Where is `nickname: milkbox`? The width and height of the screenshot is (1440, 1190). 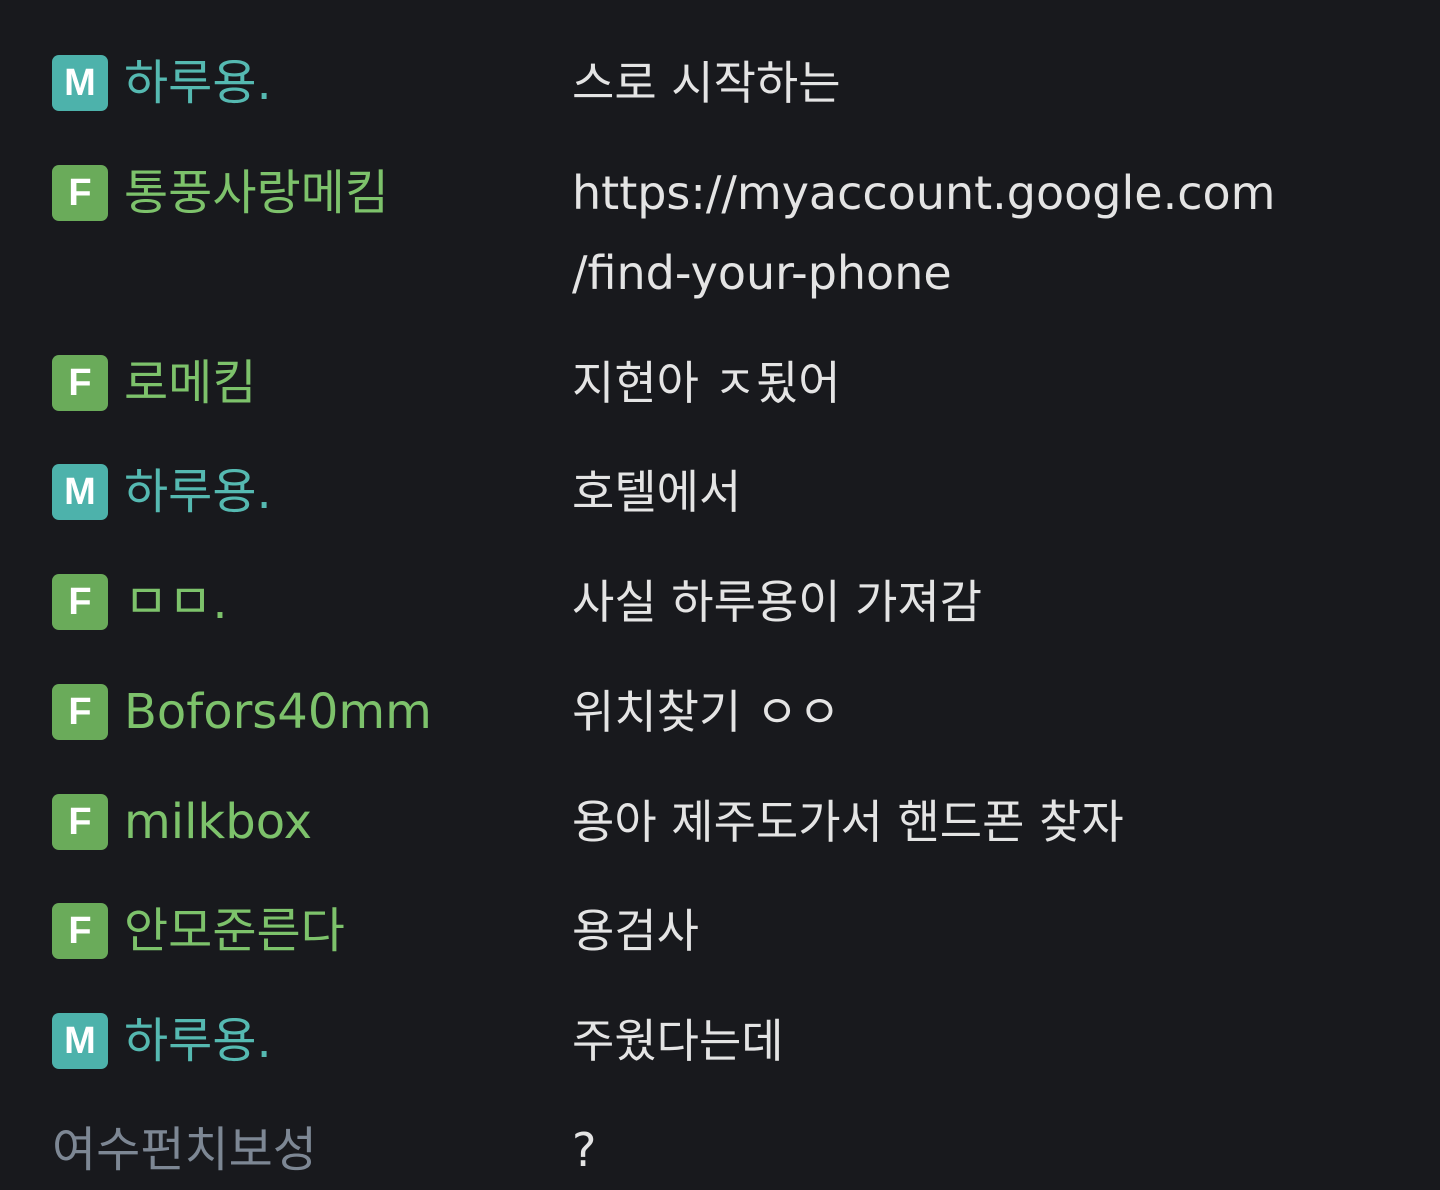 nickname: milkbox is located at coordinates (218, 822).